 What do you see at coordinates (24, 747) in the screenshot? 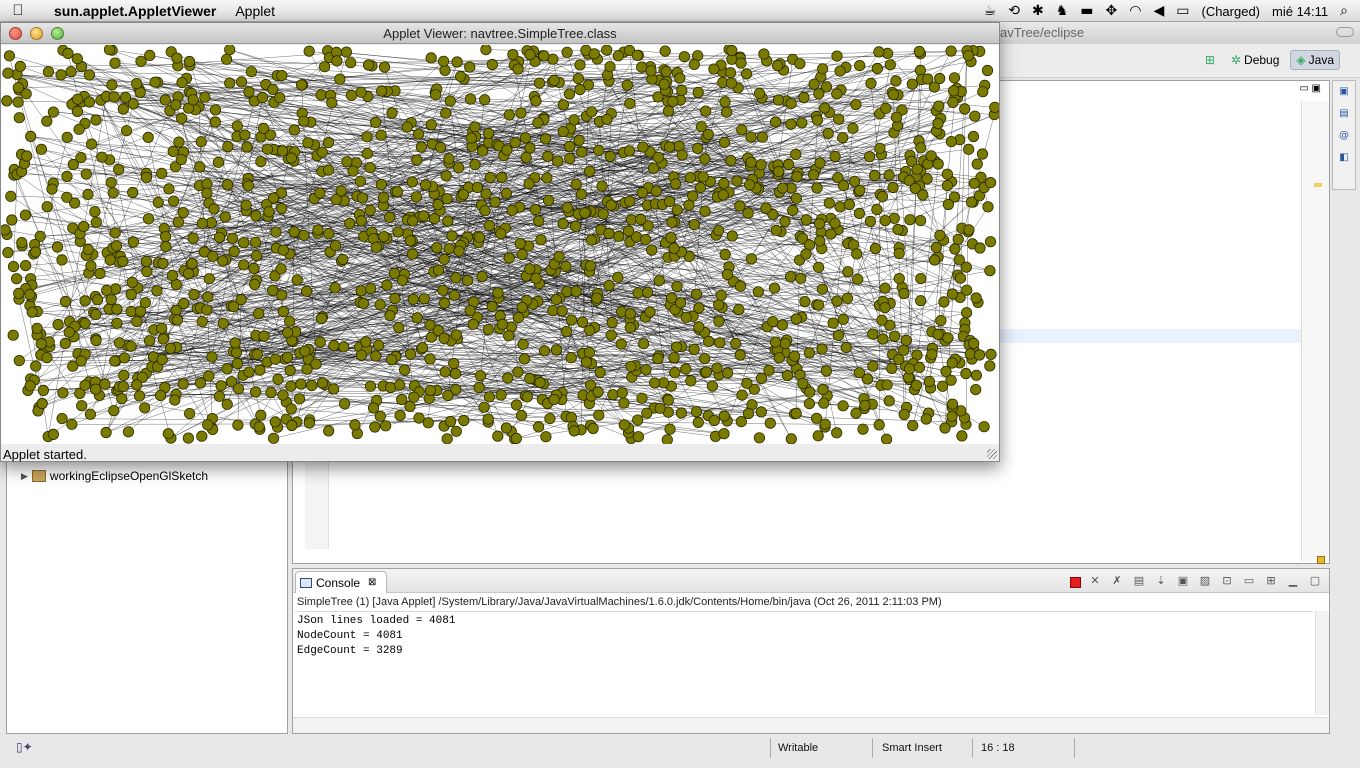
I see `fast-view-icon: ▯✦` at bounding box center [24, 747].